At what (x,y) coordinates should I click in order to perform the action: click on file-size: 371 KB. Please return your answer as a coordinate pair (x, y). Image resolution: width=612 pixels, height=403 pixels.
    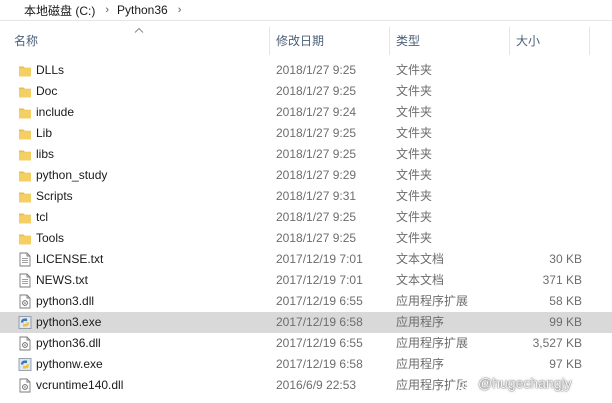
    Looking at the image, I should click on (562, 280).